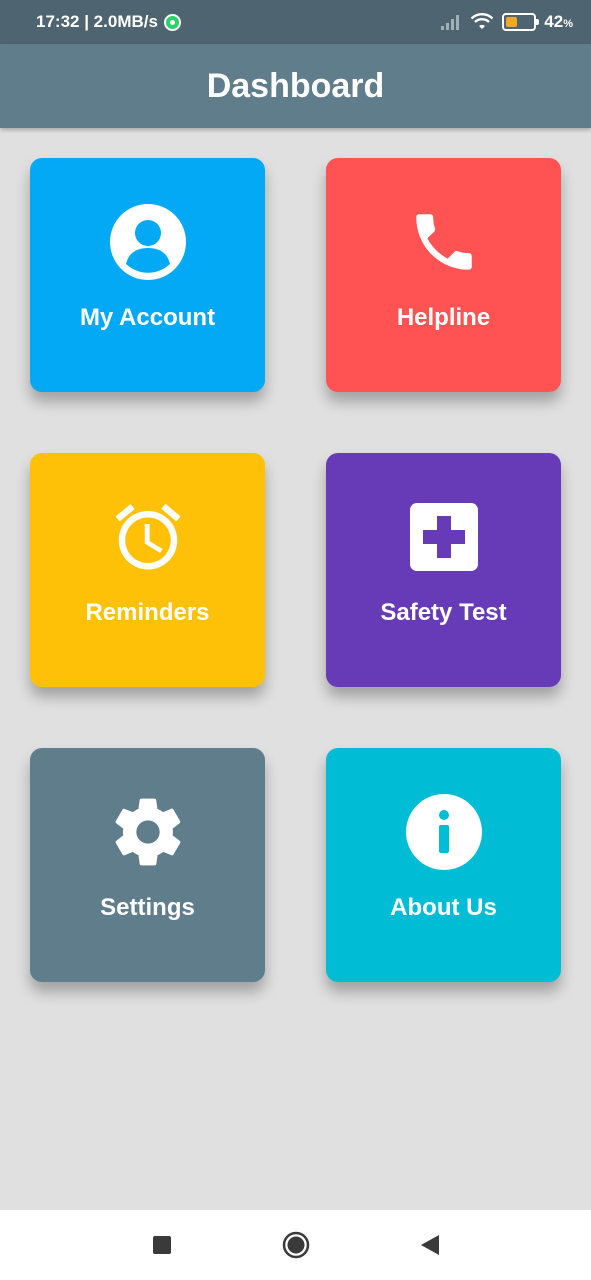  Describe the element at coordinates (443, 907) in the screenshot. I see `about-us-label: About Us` at that location.